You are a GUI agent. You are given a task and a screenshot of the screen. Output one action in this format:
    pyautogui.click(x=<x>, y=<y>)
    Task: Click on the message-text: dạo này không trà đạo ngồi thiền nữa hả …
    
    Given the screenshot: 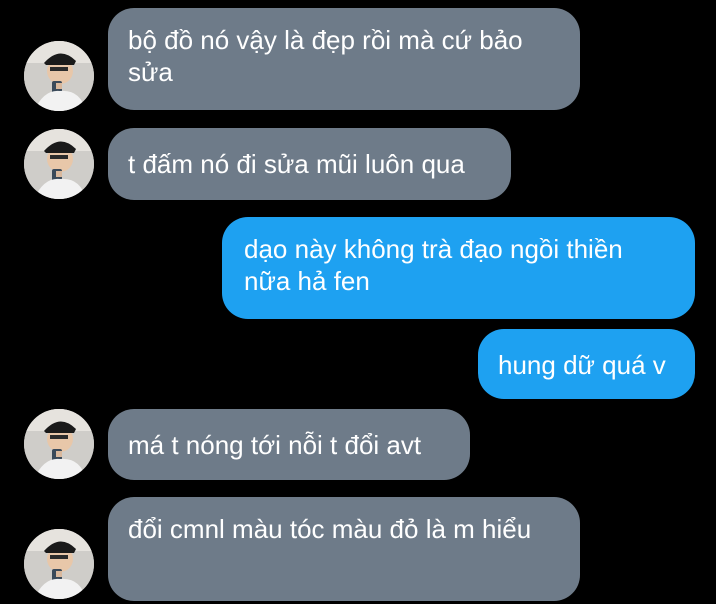 What is the action you would take?
    pyautogui.click(x=433, y=265)
    